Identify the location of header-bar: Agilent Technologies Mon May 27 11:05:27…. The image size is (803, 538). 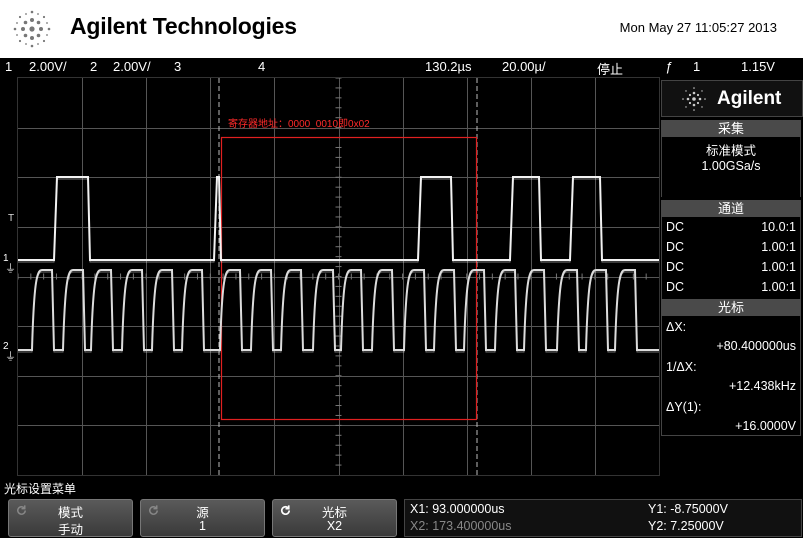
(401, 29).